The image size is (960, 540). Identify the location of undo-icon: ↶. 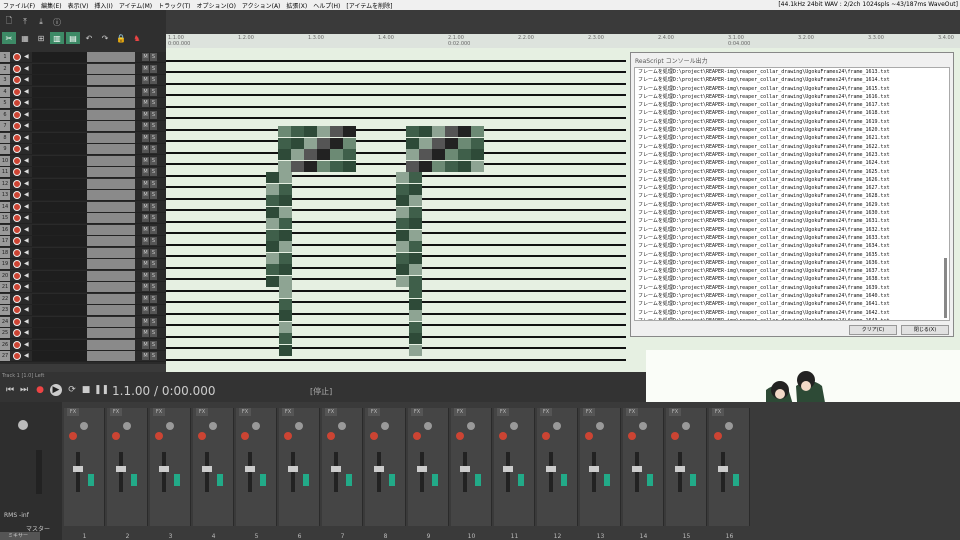
(89, 38).